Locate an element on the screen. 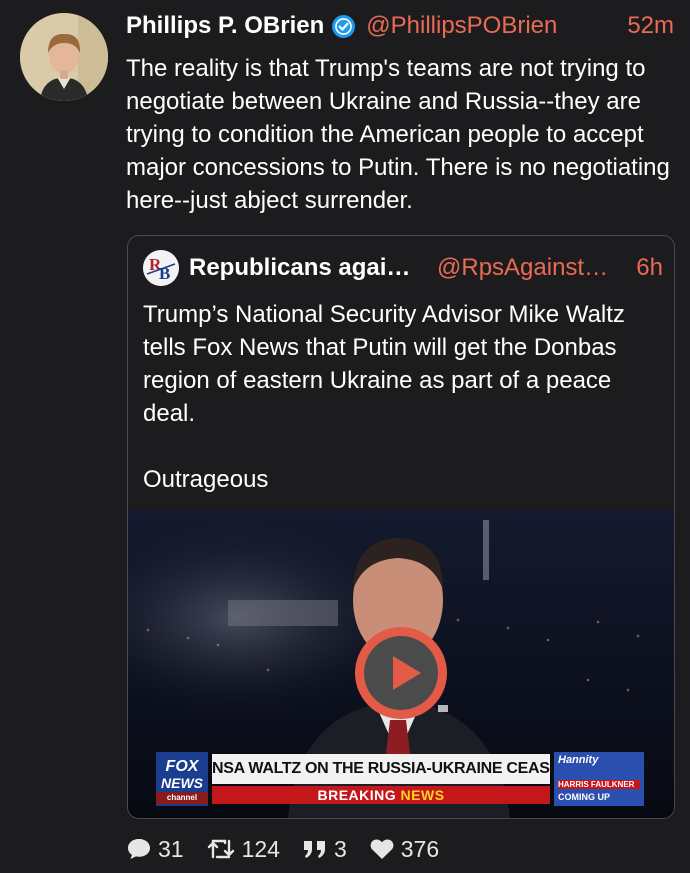 The image size is (690, 873). quote-icon is located at coordinates (314, 849).